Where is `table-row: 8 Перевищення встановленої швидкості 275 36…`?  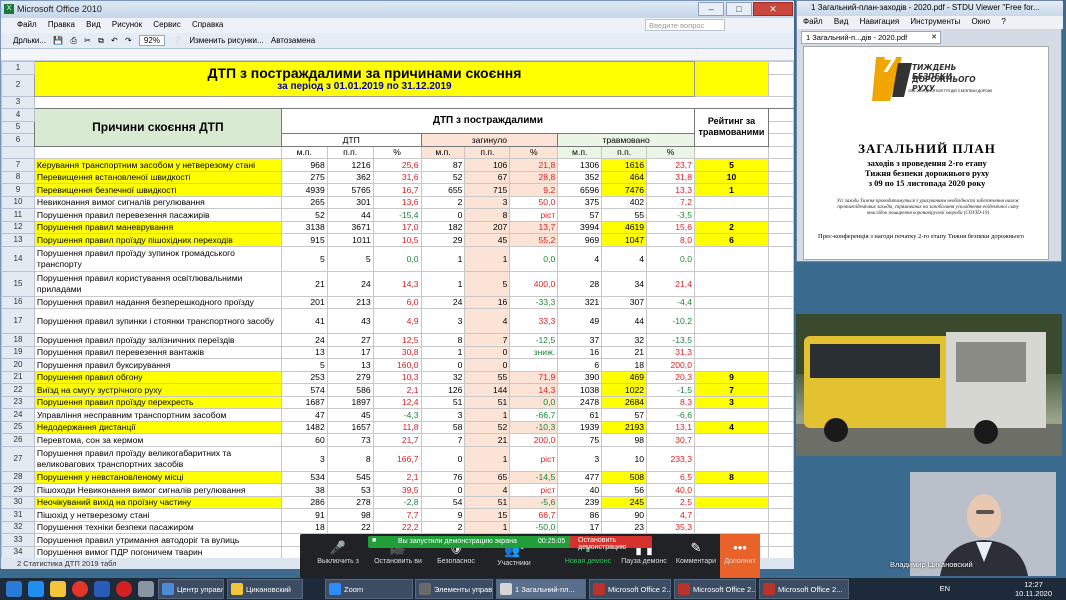
table-row: 8 Перевищення встановленої швидкості 275 36… is located at coordinates (397, 177).